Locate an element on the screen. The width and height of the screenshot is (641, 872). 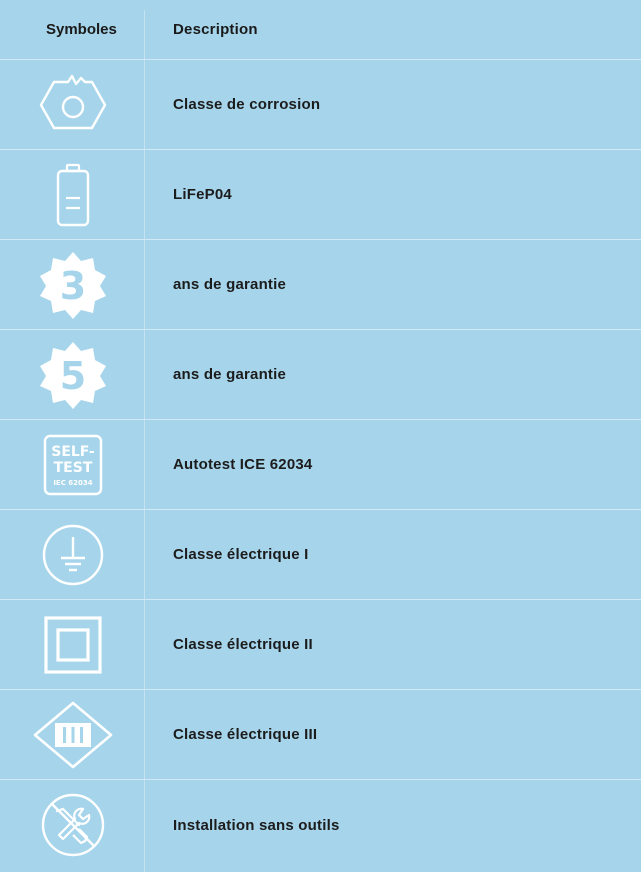
table-row: LiFeP04 is located at coordinates (320, 195).